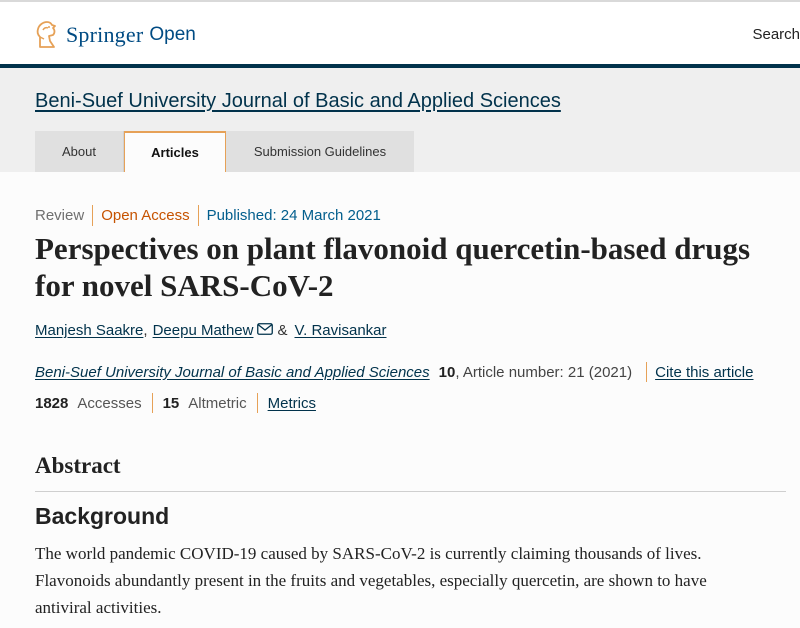 This screenshot has height=628, width=800. Describe the element at coordinates (217, 403) in the screenshot. I see `altmetric-label: Altmetric` at that location.